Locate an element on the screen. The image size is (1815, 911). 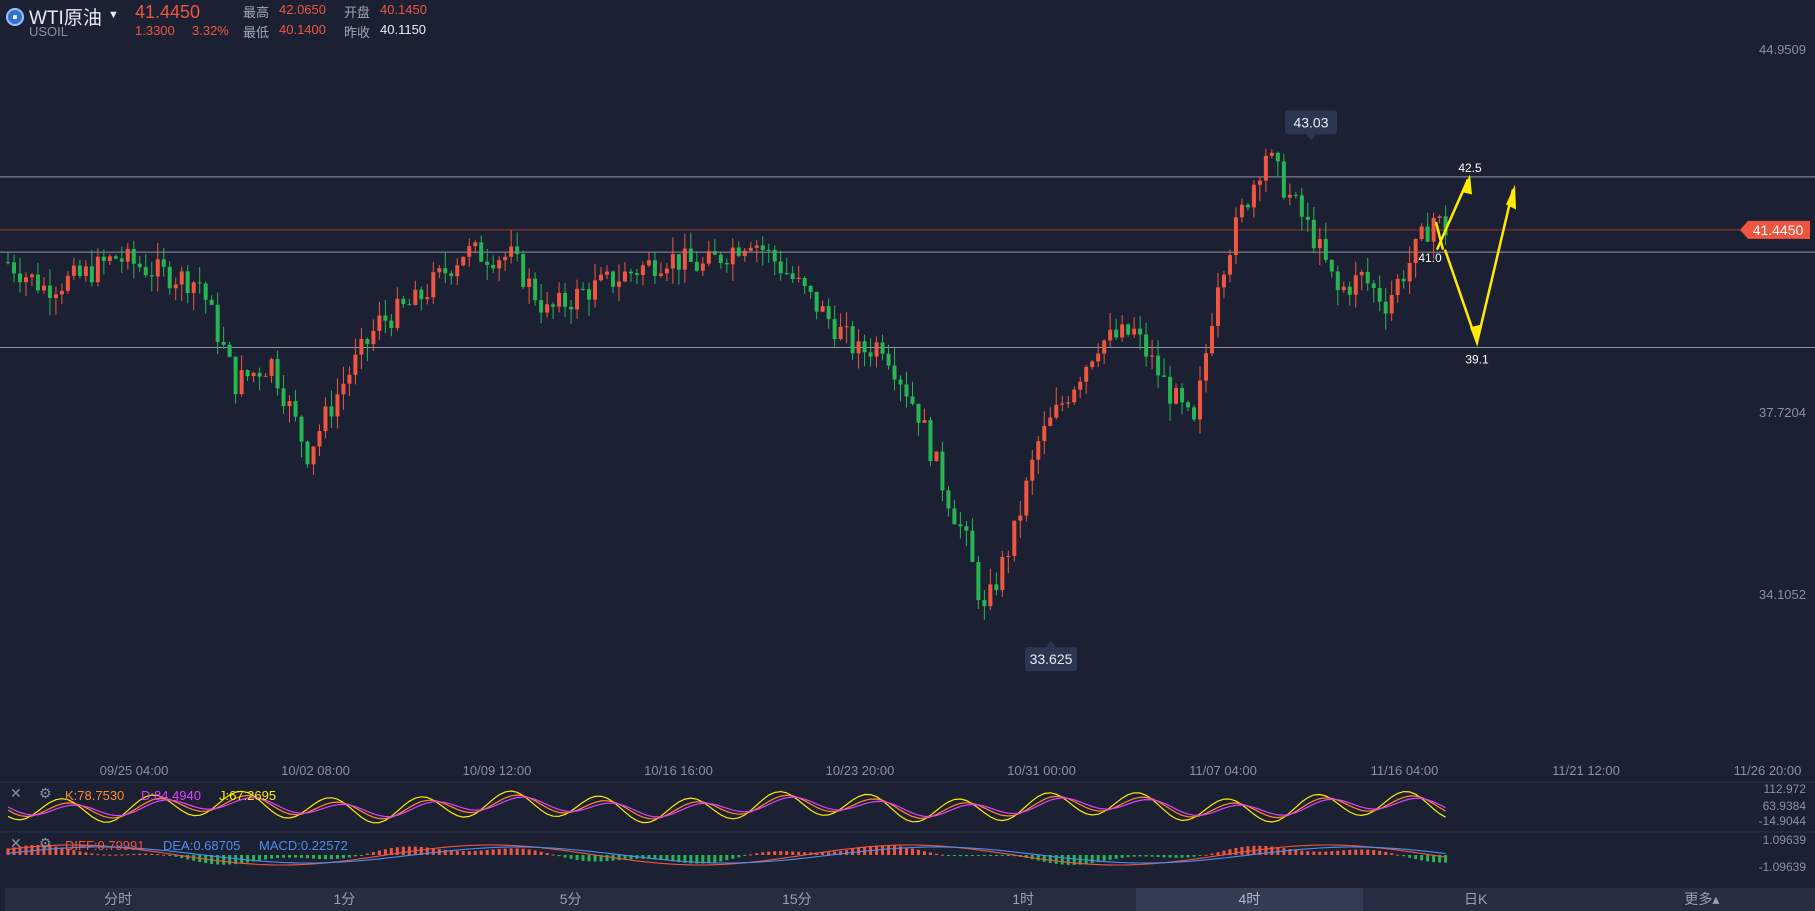
tab-5min: 5分 is located at coordinates (571, 899).